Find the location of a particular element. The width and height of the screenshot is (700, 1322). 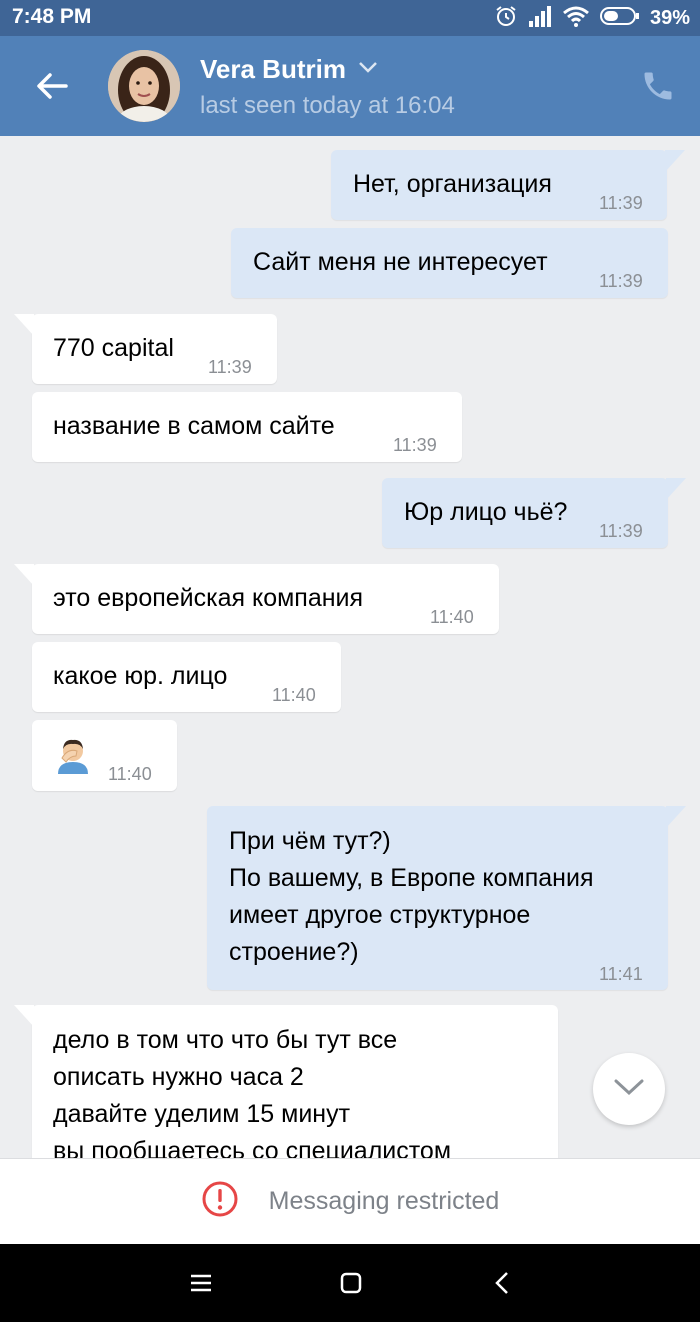

man-facepalming-emoji is located at coordinates (73, 755).